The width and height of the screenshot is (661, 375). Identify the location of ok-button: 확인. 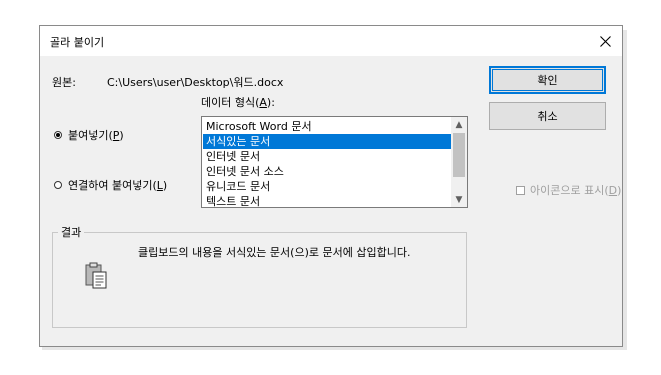
(547, 80).